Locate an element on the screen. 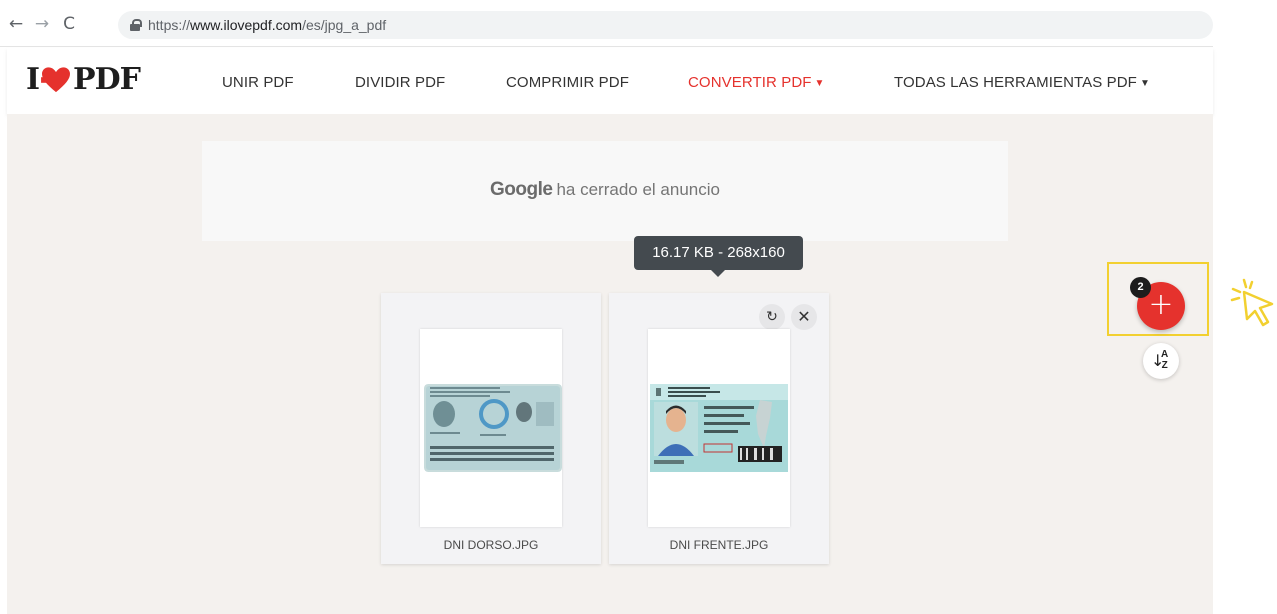  file-count-badge: 2 is located at coordinates (1140, 287).